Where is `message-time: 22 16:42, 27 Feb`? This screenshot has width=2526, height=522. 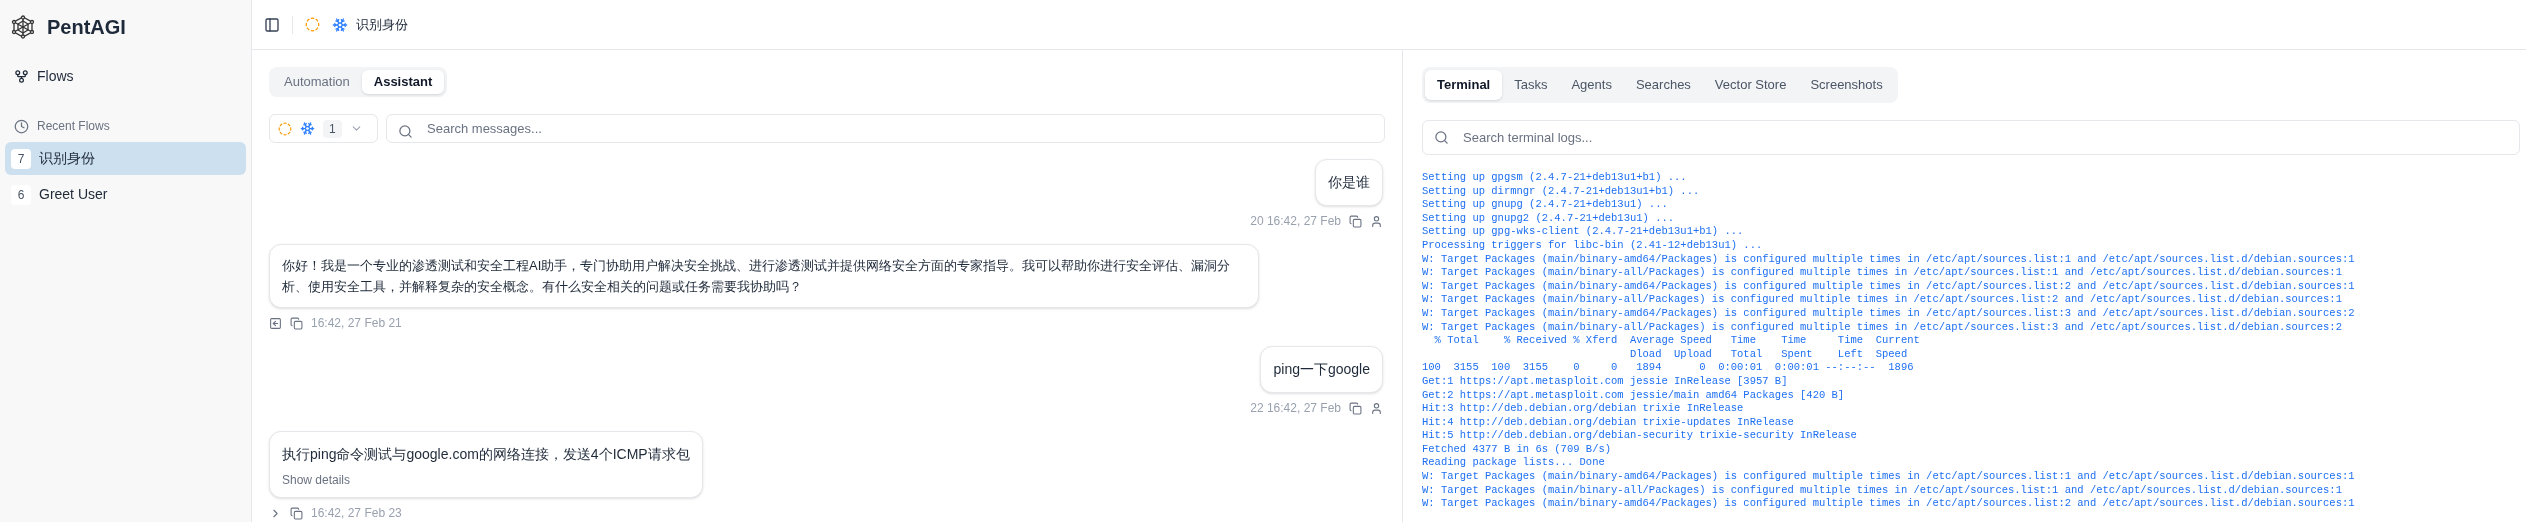
message-time: 22 16:42, 27 Feb is located at coordinates (1295, 408).